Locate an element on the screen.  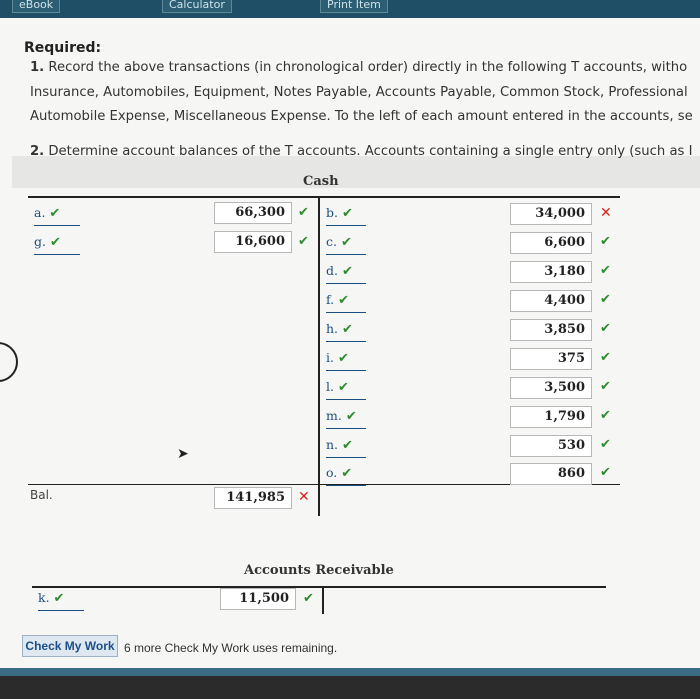
cash-debit-amount-a: 66,300 is located at coordinates (253, 213).